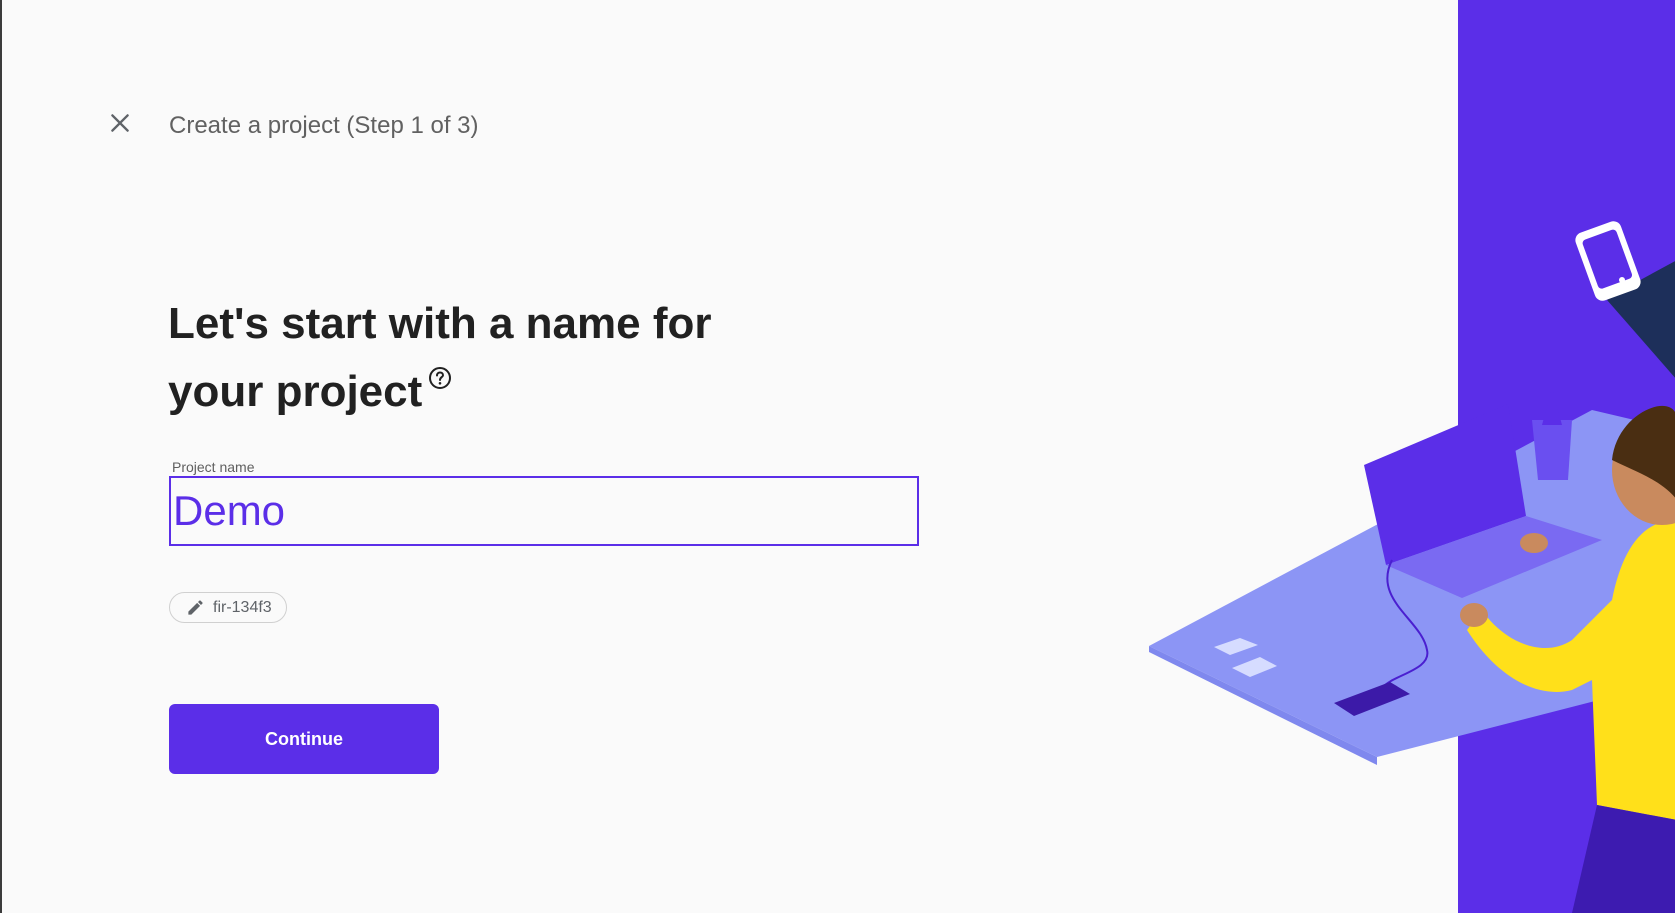  What do you see at coordinates (242, 607) in the screenshot?
I see `project-id-text: fir-134f3` at bounding box center [242, 607].